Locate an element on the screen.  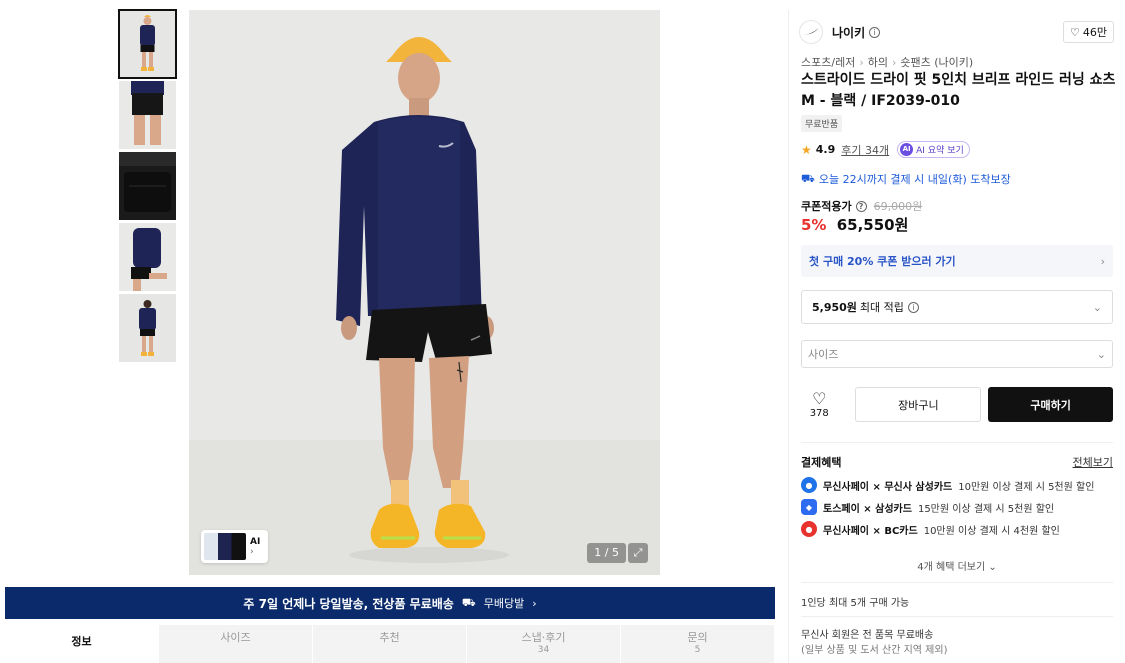
shipping-banner: 주 7일 언제나 당일발송, 전상품 무료배송 ⛟ 무배당발 › is located at coordinates (390, 603).